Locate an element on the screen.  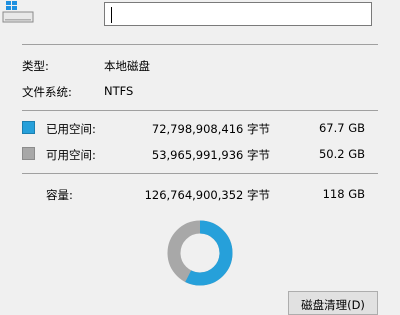
drive-name-input is located at coordinates (238, 14).